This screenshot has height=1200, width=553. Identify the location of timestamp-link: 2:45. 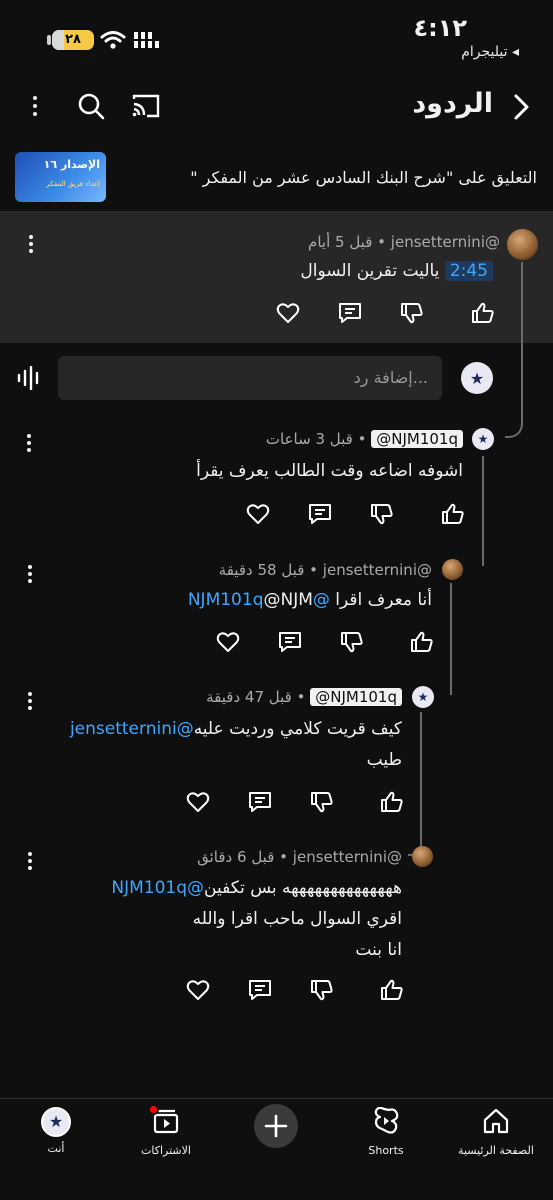
(468, 271).